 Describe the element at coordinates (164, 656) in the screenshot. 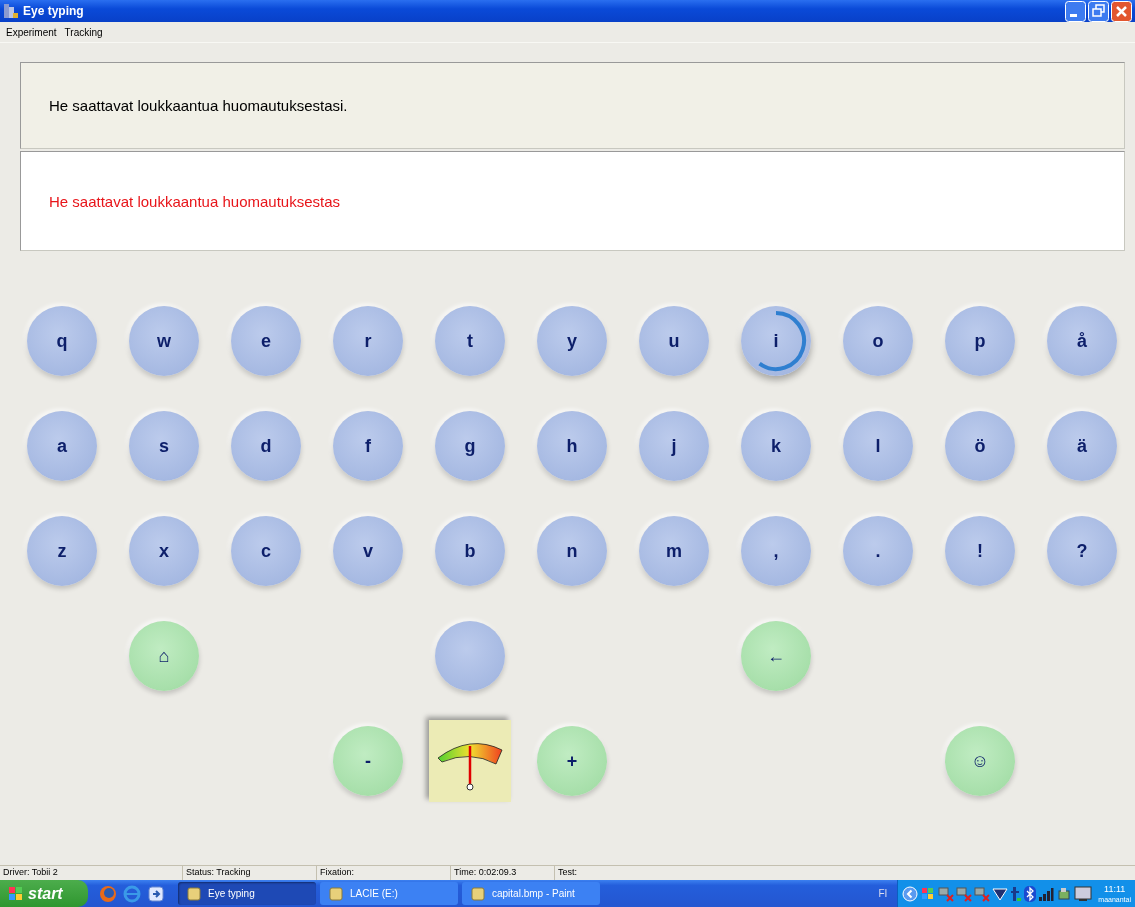

I see `key-button: ⌂` at that location.